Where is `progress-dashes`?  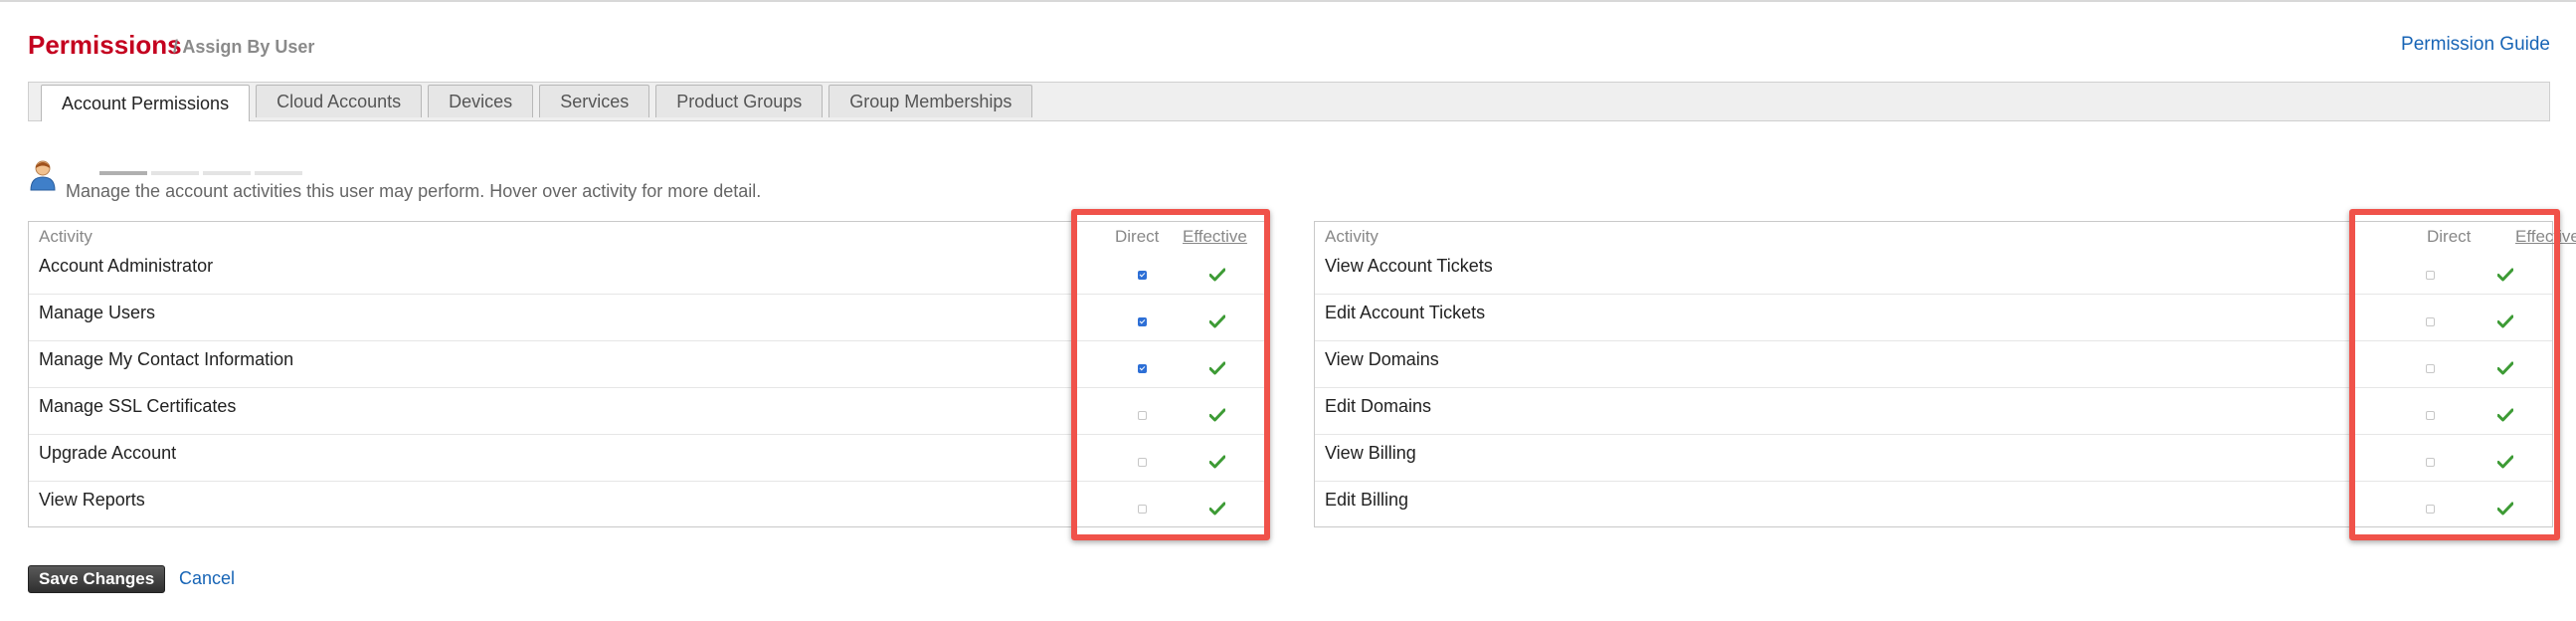 progress-dashes is located at coordinates (200, 173).